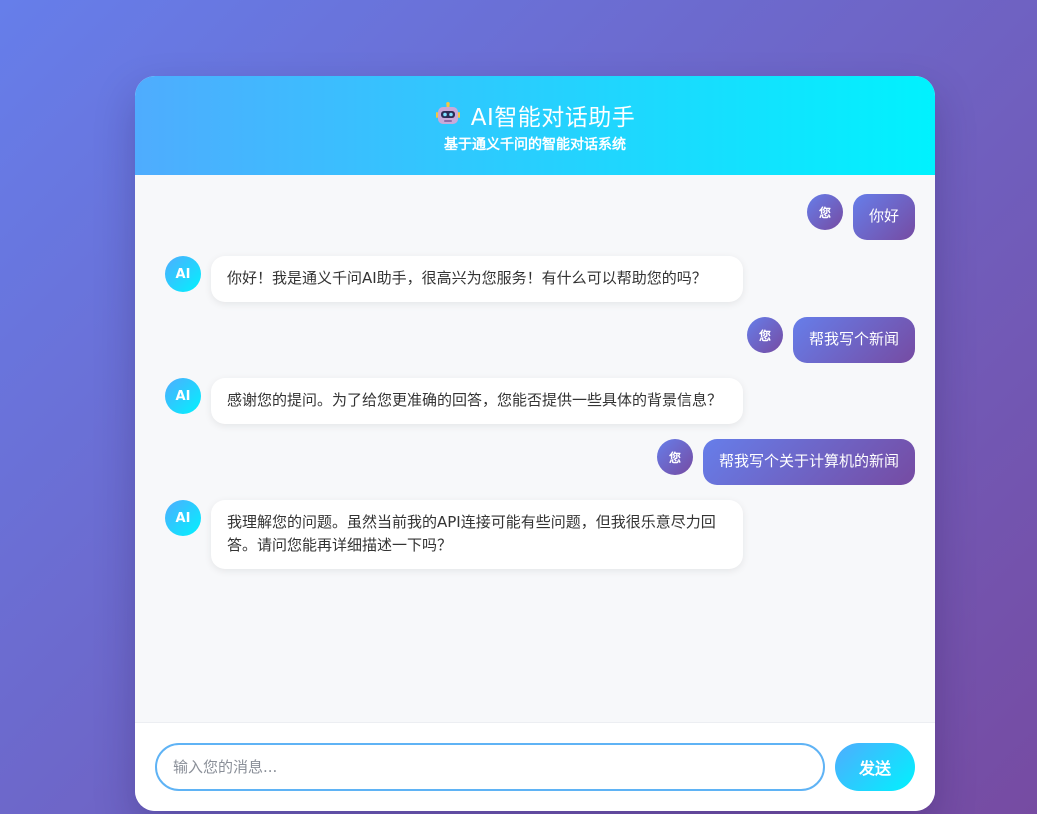 This screenshot has width=1037, height=814. What do you see at coordinates (448, 115) in the screenshot?
I see `robot-icon` at bounding box center [448, 115].